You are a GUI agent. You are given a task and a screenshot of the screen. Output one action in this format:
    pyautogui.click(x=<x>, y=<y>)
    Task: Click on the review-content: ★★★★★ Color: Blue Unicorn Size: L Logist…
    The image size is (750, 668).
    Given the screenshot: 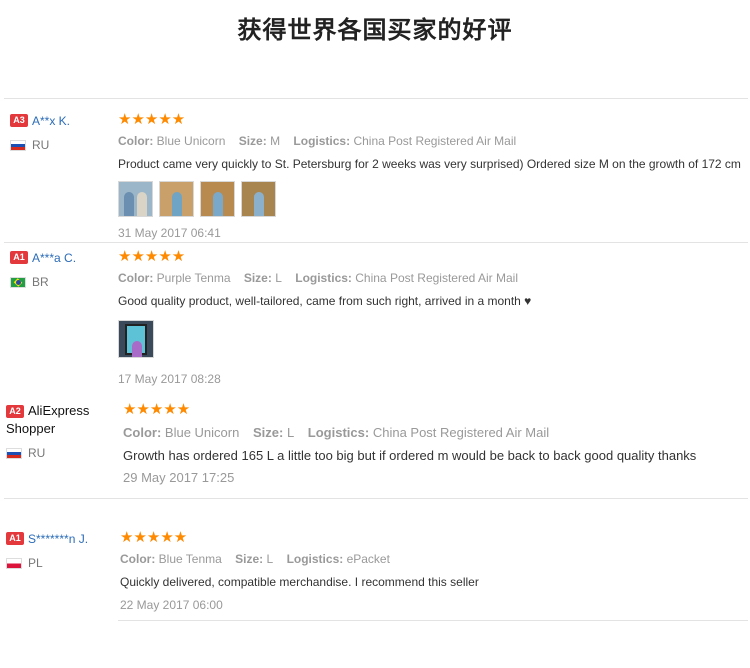 What is the action you would take?
    pyautogui.click(x=433, y=443)
    